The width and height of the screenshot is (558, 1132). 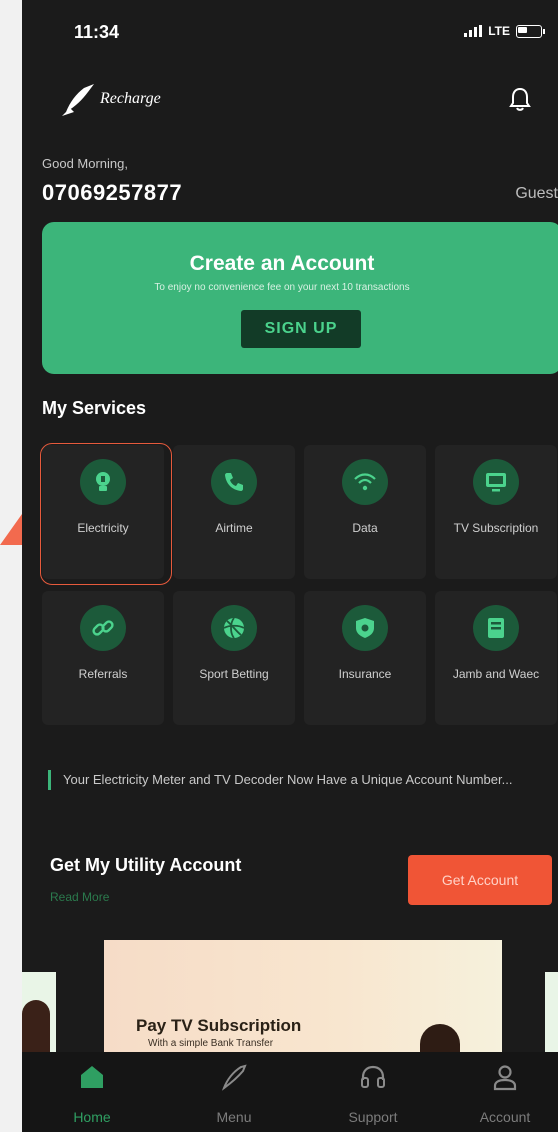 I want to click on nav-label: Support, so click(x=373, y=1117).